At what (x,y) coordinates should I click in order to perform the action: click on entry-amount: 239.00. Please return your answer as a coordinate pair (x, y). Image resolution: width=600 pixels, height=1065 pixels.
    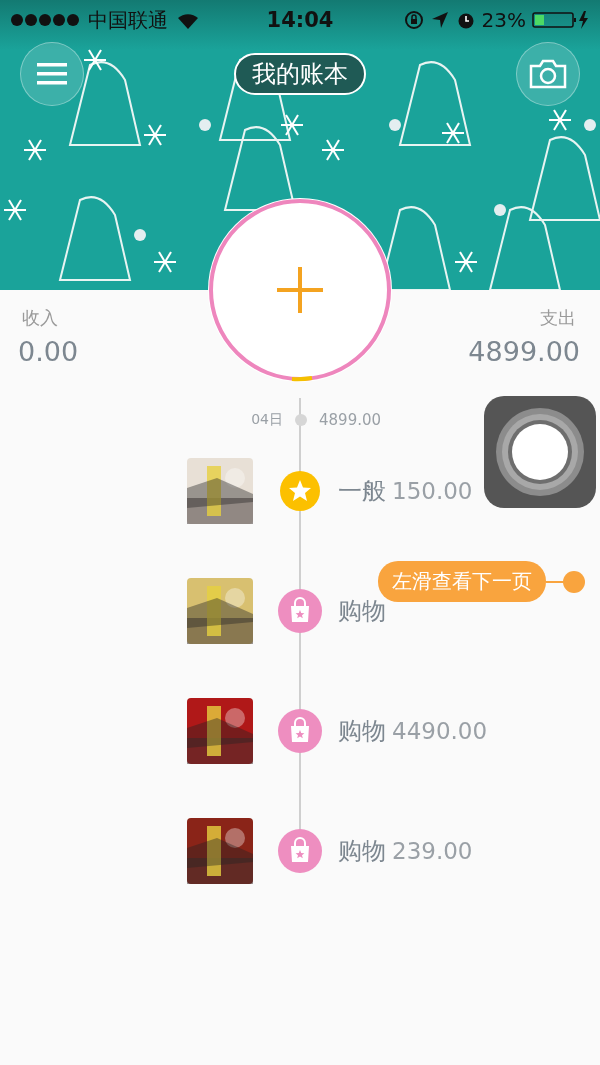
    Looking at the image, I should click on (432, 851).